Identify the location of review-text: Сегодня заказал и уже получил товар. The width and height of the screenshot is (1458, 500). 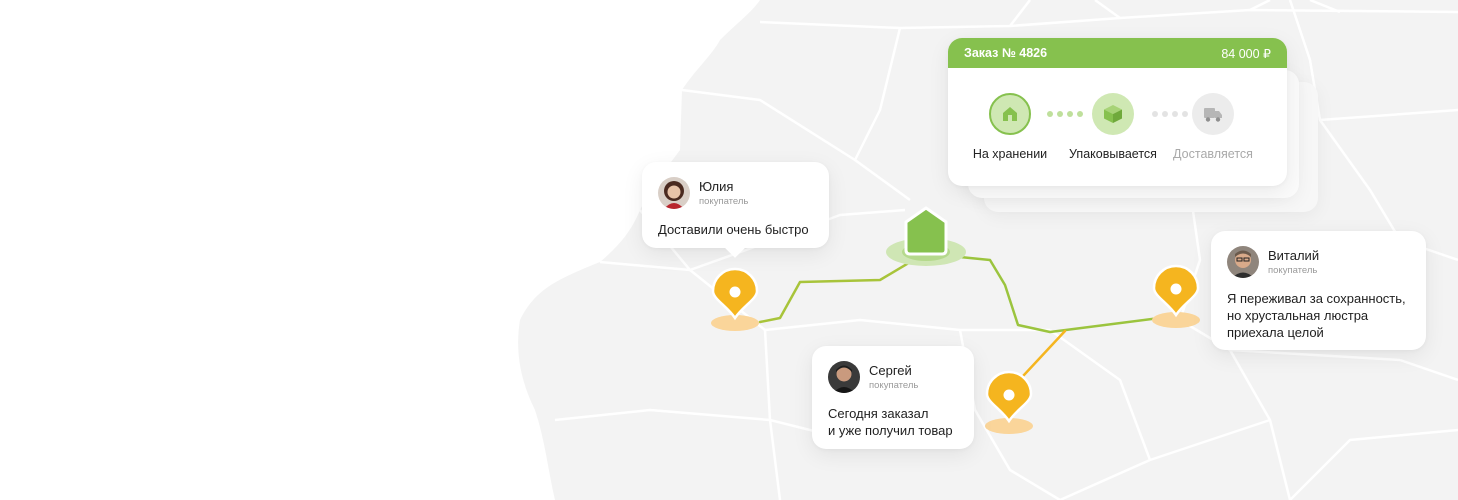
(890, 422).